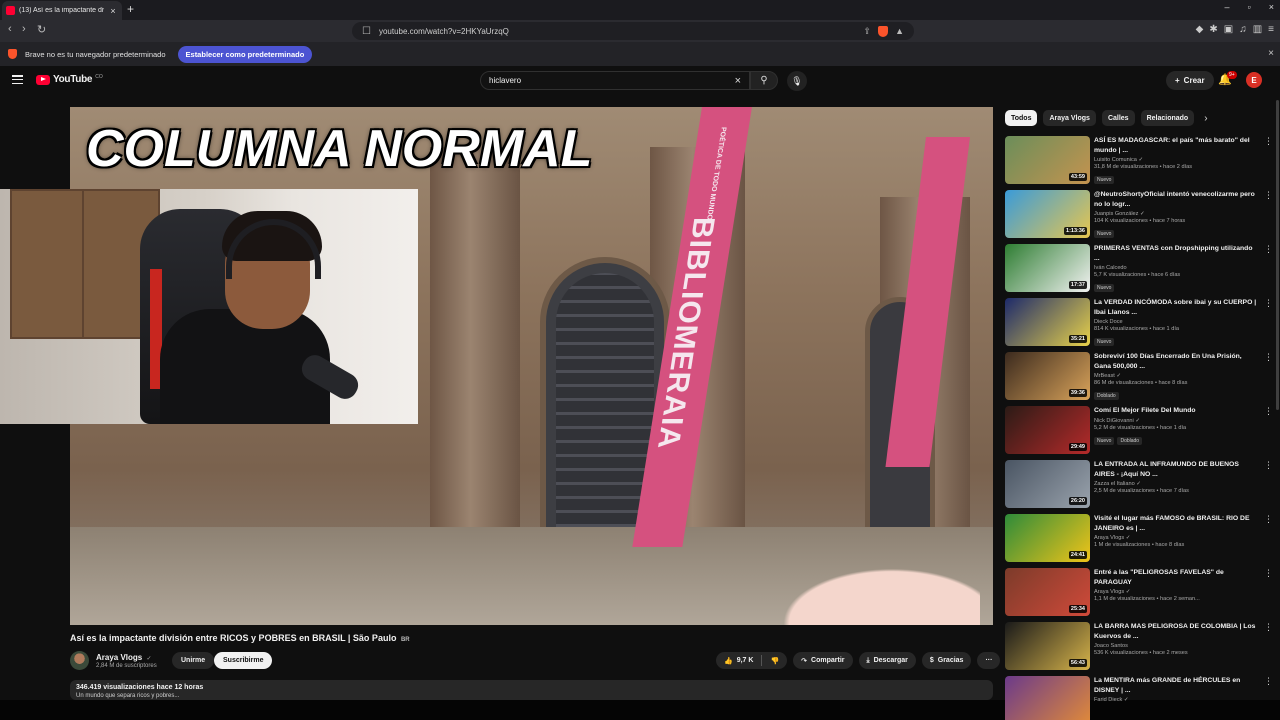 Image resolution: width=1280 pixels, height=720 pixels. What do you see at coordinates (1069, 118) in the screenshot?
I see `chip-araya-vlogs: Araya Vlogs` at bounding box center [1069, 118].